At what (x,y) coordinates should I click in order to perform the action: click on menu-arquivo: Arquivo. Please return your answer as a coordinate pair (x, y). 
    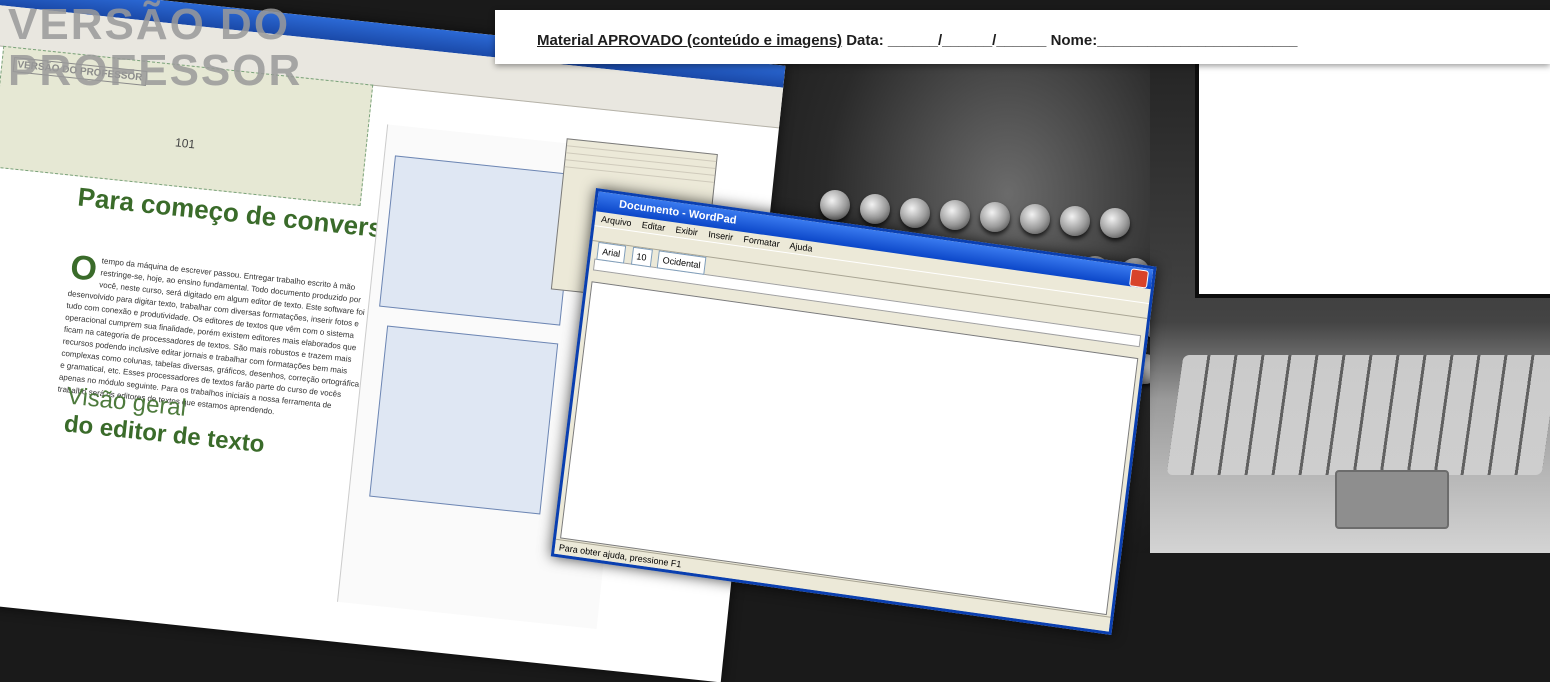
    Looking at the image, I should click on (616, 221).